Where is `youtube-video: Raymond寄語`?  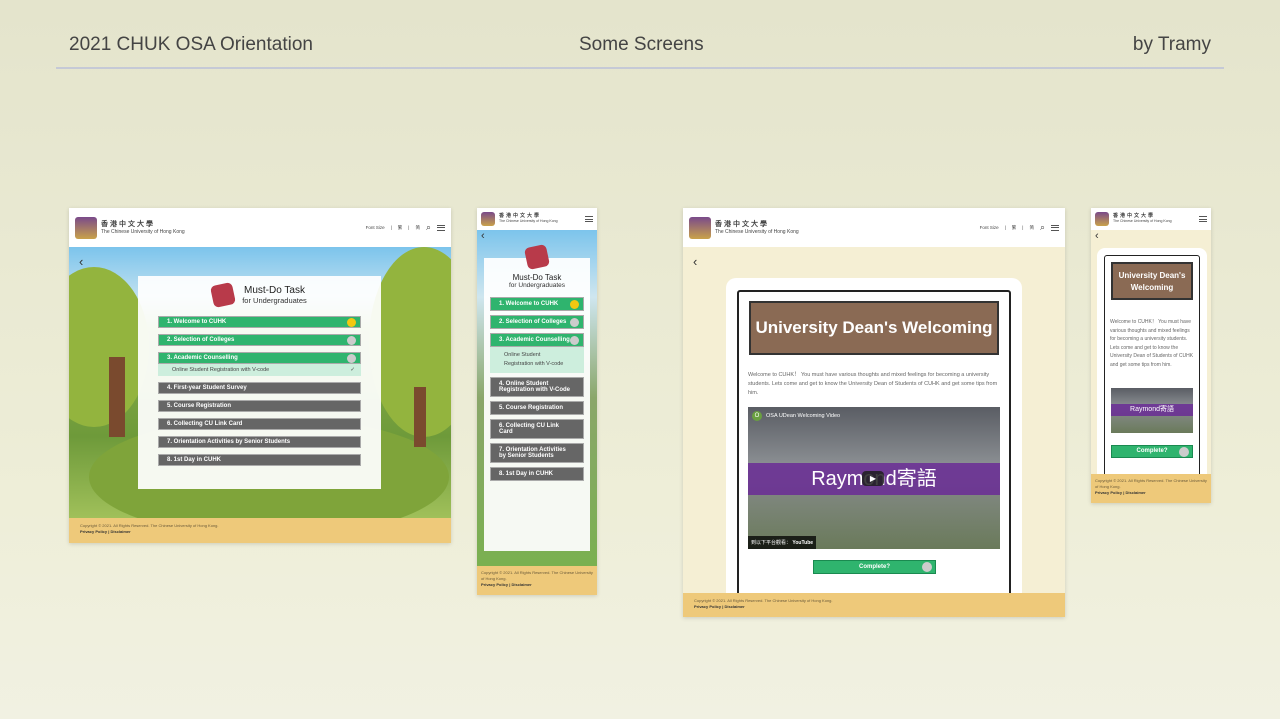
youtube-video: Raymond寄語 is located at coordinates (1152, 410).